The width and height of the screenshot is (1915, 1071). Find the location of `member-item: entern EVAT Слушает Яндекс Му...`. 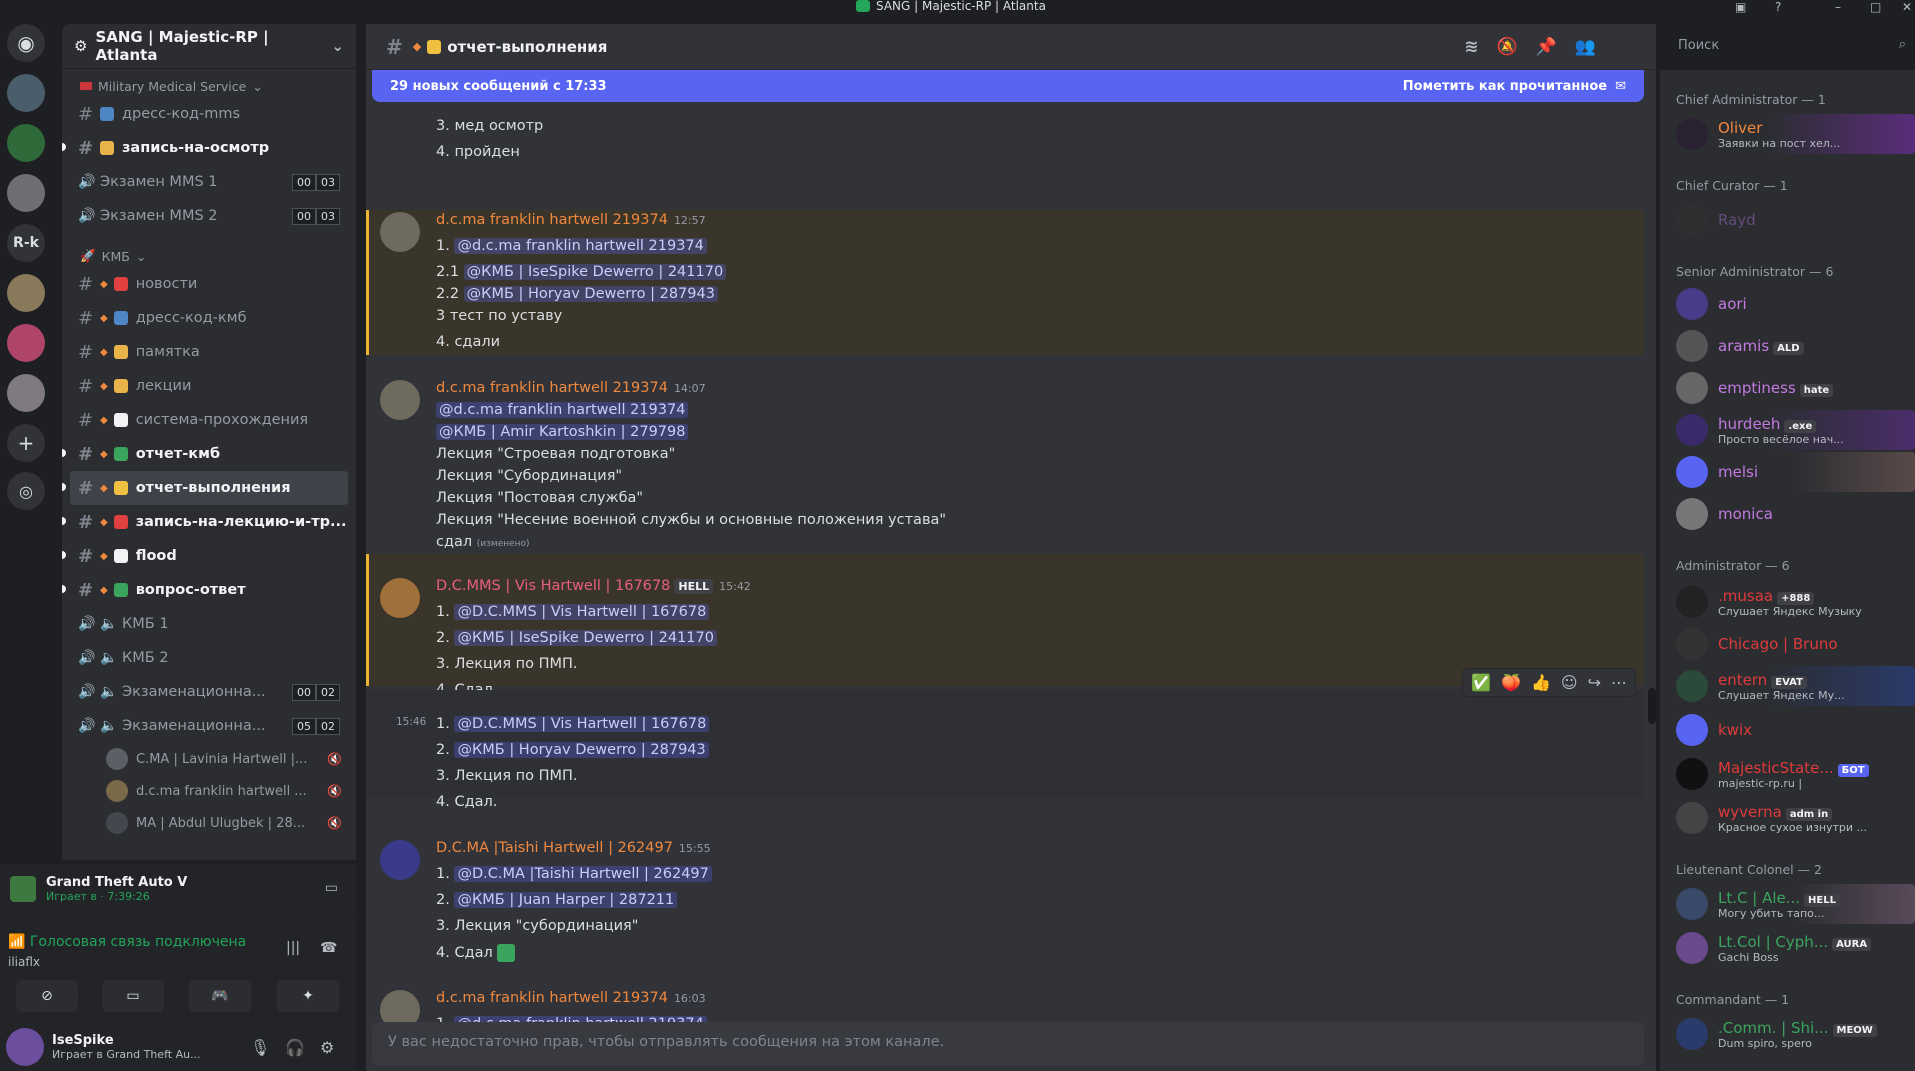

member-item: entern EVAT Слушает Яндекс Му... is located at coordinates (1791, 686).